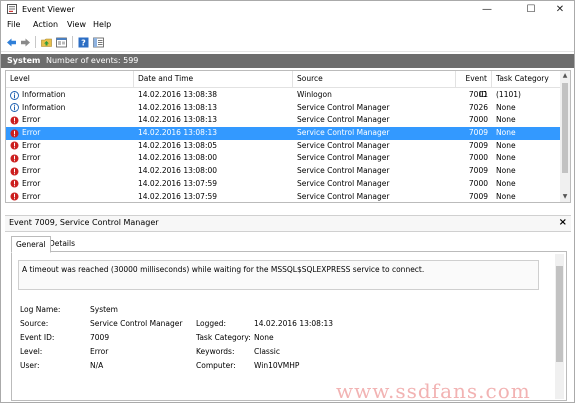  I want to click on datetime-cell: 14.02.2016 13:08:05, so click(178, 145).